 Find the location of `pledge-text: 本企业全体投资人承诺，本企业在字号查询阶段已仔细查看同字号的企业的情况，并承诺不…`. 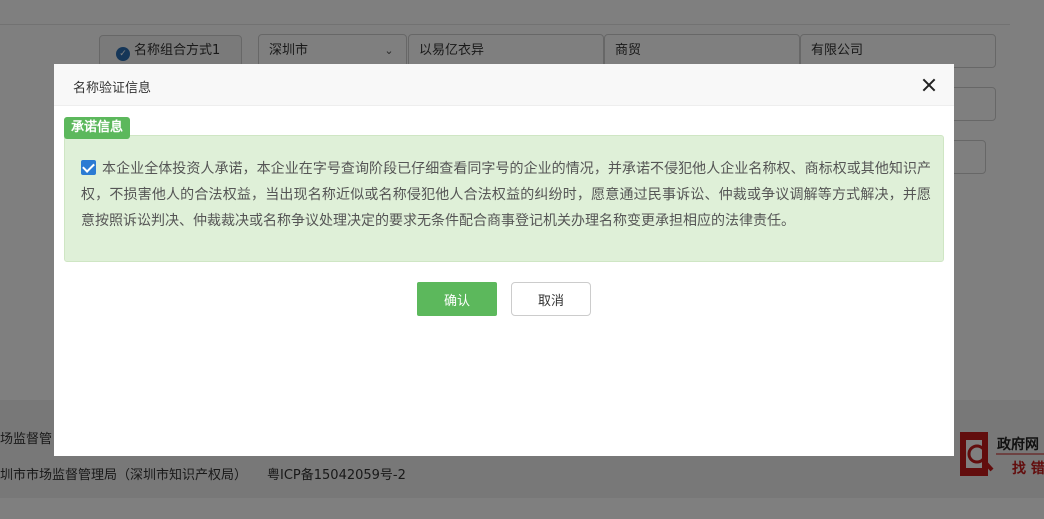

pledge-text: 本企业全体投资人承诺，本企业在字号查询阶段已仔细查看同字号的企业的情况，并承诺不… is located at coordinates (506, 195).